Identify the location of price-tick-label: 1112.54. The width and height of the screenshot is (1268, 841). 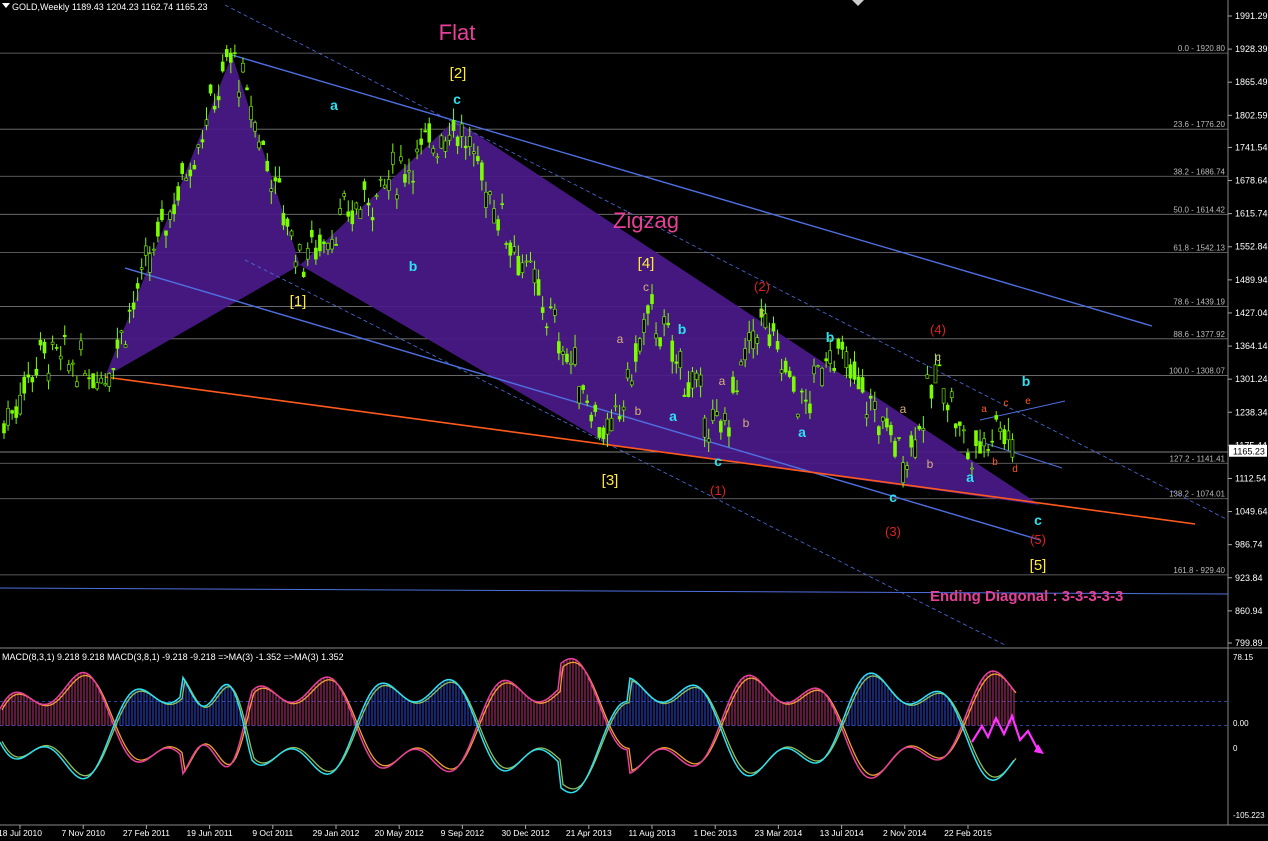
(1250, 478).